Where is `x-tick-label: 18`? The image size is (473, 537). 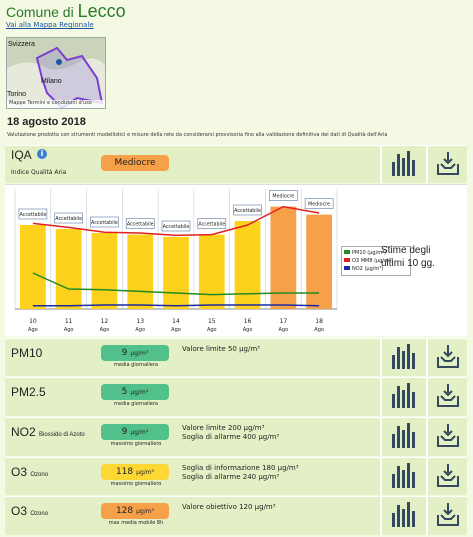 x-tick-label: 18 is located at coordinates (319, 321).